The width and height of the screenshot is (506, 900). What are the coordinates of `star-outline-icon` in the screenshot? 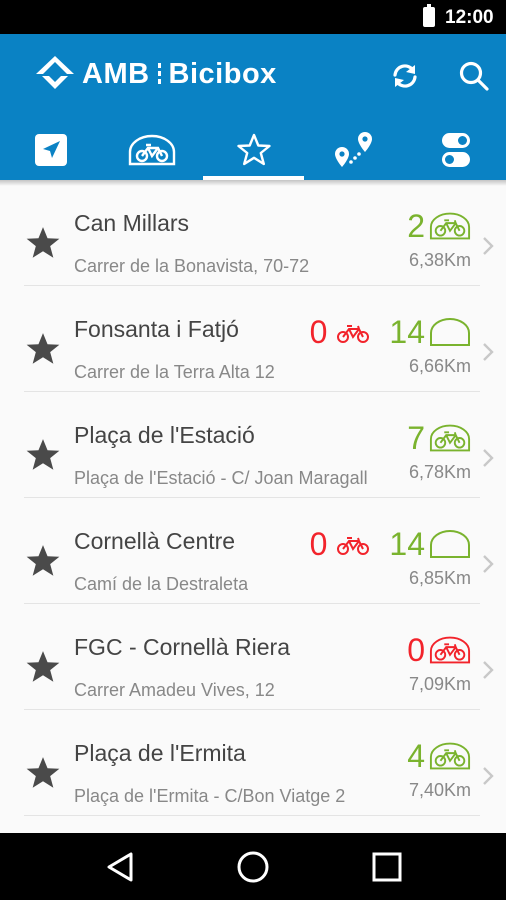 It's located at (253, 149).